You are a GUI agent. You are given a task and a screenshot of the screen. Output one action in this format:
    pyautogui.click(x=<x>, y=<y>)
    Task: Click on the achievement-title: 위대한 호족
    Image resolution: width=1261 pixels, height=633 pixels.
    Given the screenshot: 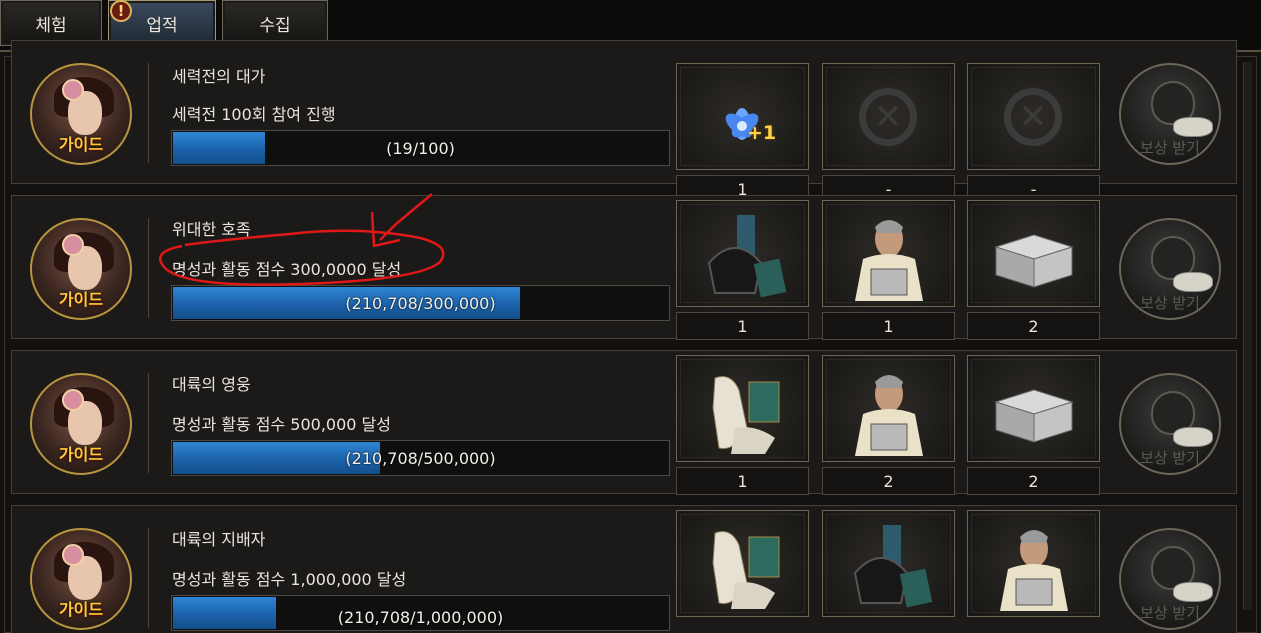 What is the action you would take?
    pyautogui.click(x=211, y=229)
    